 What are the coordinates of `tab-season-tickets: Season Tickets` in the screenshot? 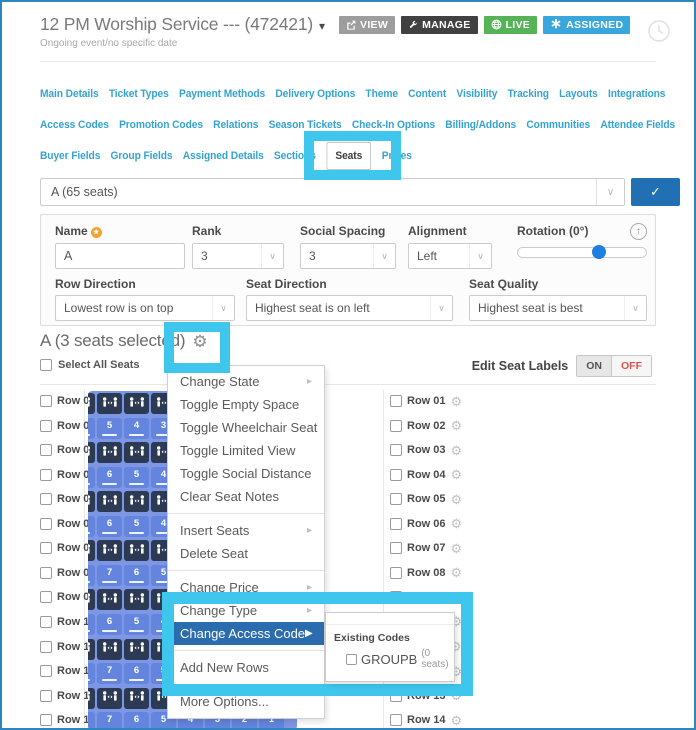 It's located at (305, 125).